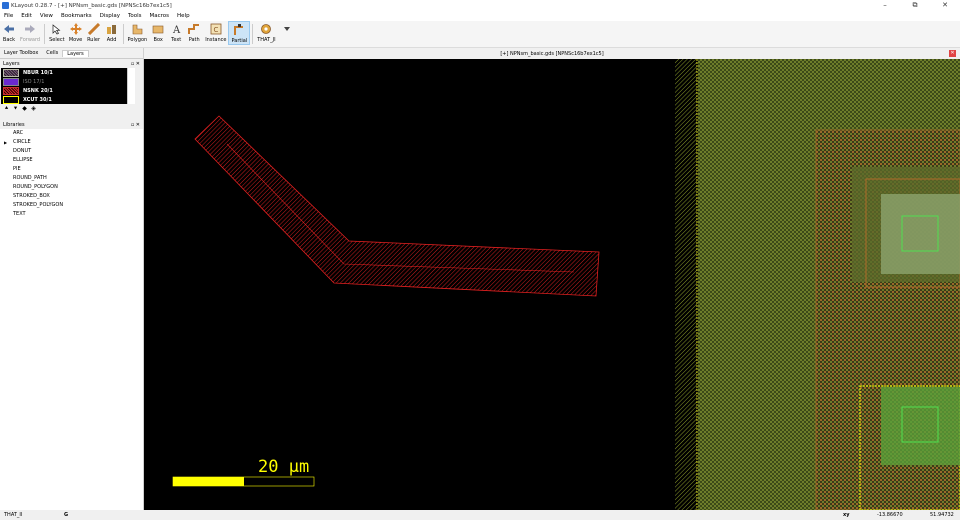 The width and height of the screenshot is (960, 520). I want to click on instance-button: C Instance, so click(215, 33).